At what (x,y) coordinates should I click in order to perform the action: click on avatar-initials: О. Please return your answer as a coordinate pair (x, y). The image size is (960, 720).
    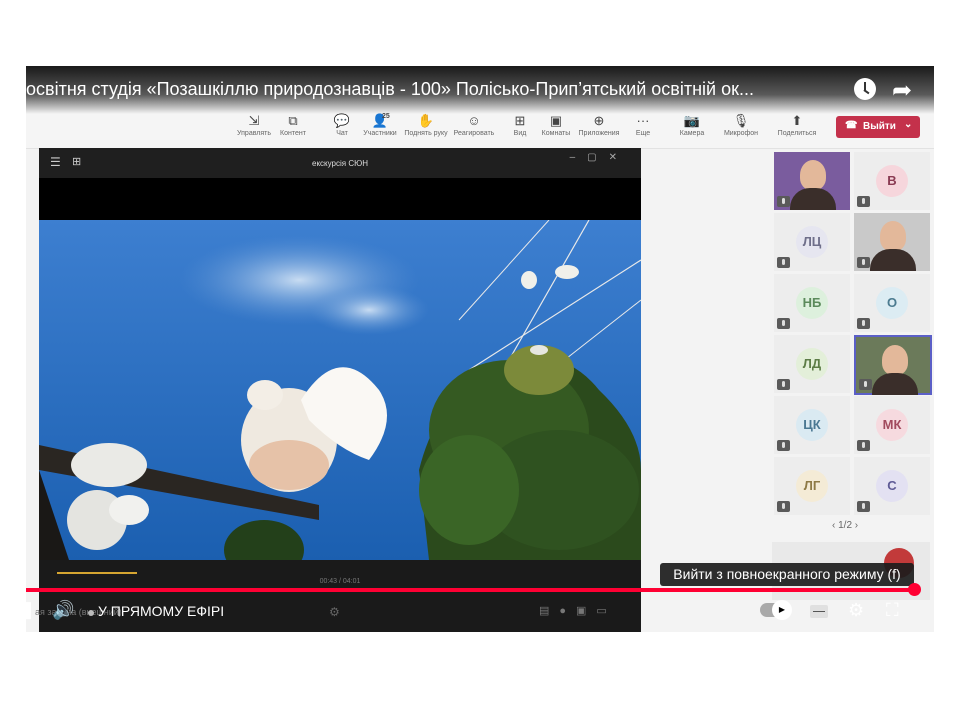
    Looking at the image, I should click on (892, 303).